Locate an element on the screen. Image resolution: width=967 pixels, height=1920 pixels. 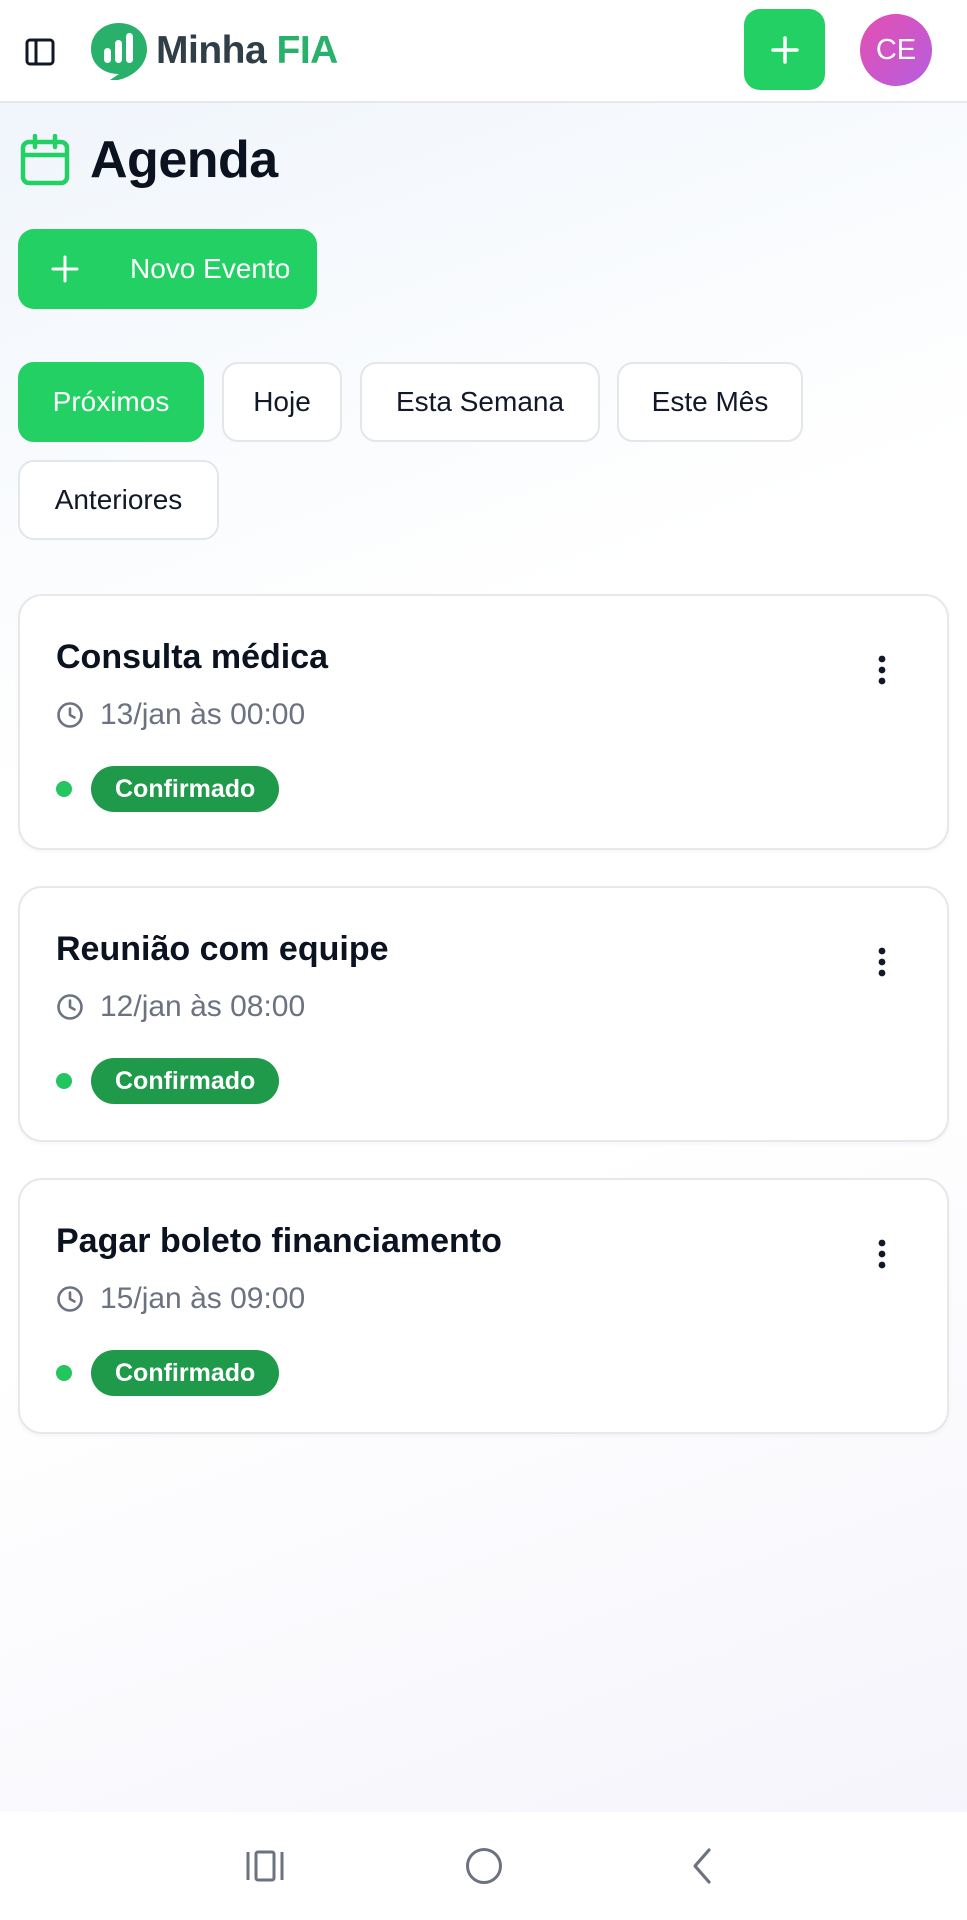
system-navigation-bar is located at coordinates (483, 1866).